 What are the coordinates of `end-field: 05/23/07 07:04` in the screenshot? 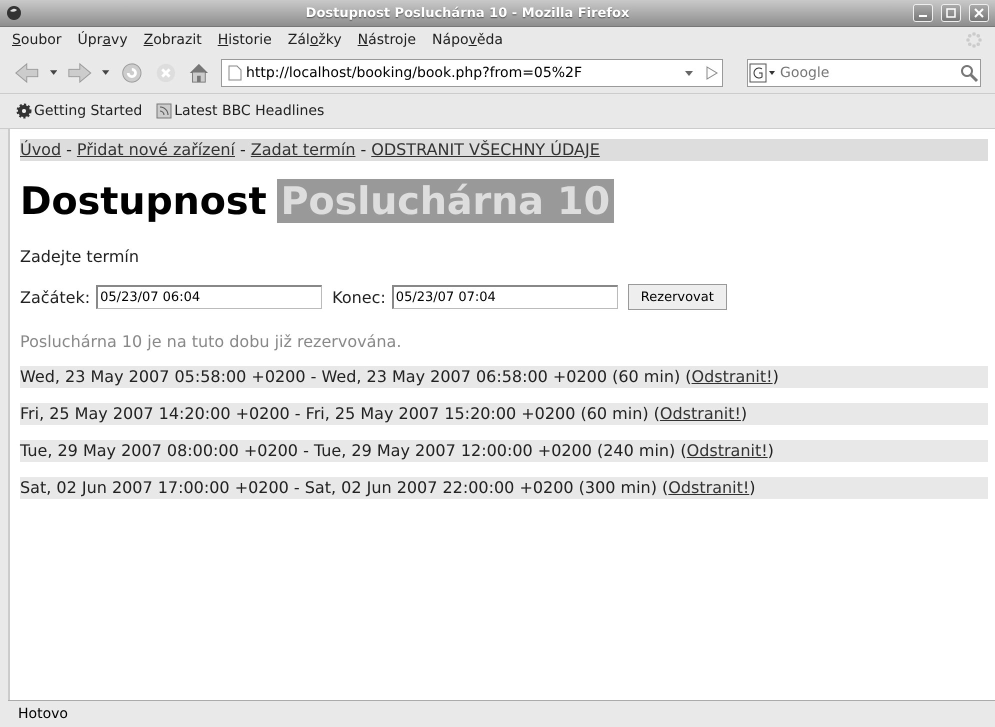 It's located at (505, 297).